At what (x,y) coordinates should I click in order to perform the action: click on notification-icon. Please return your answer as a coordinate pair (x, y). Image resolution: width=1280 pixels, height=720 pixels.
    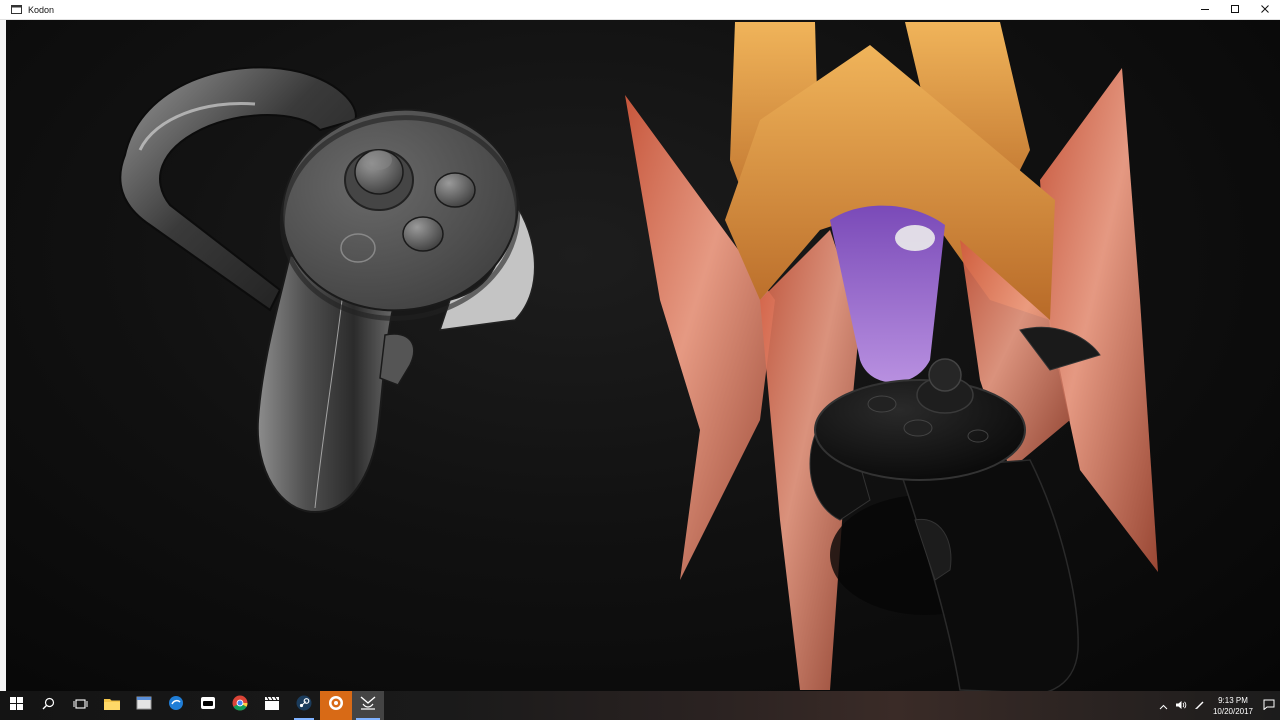
    Looking at the image, I should click on (1269, 706).